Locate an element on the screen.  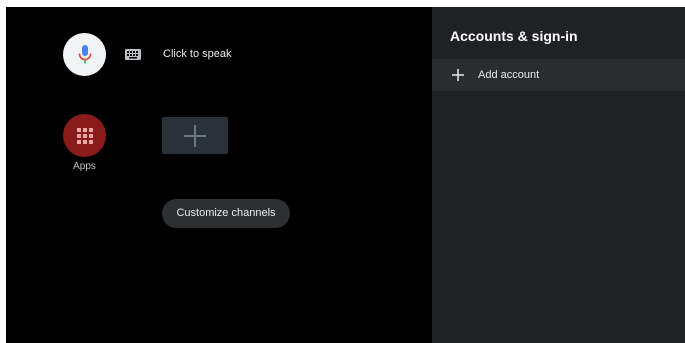
apps-grid-icon is located at coordinates (84, 135).